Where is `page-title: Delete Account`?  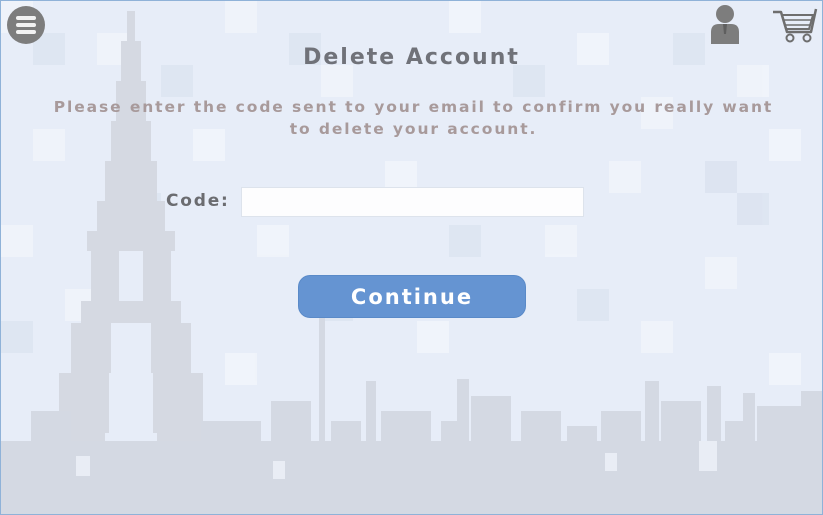 page-title: Delete Account is located at coordinates (411, 57).